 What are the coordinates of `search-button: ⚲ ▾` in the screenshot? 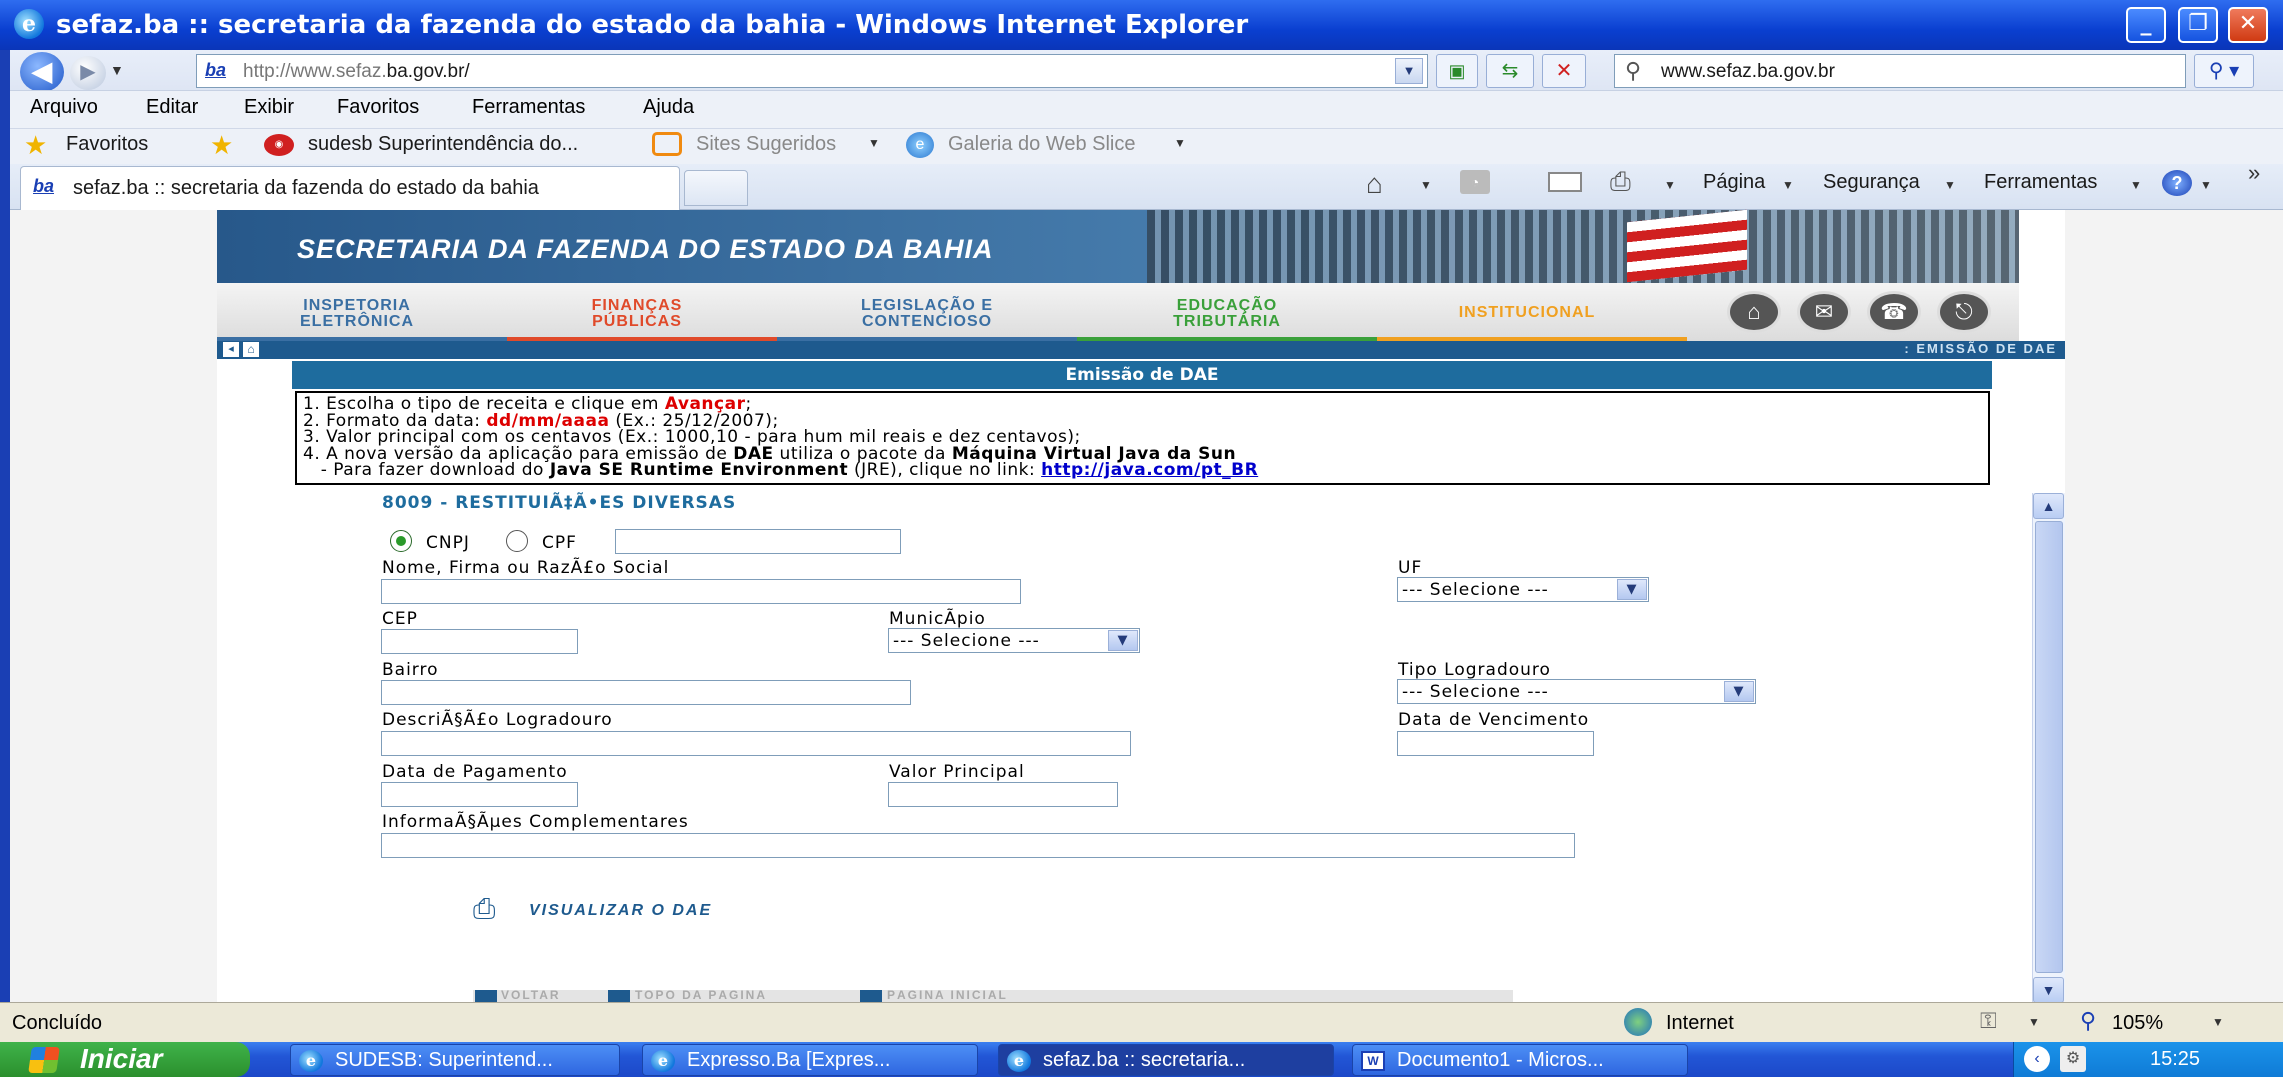 It's located at (2224, 71).